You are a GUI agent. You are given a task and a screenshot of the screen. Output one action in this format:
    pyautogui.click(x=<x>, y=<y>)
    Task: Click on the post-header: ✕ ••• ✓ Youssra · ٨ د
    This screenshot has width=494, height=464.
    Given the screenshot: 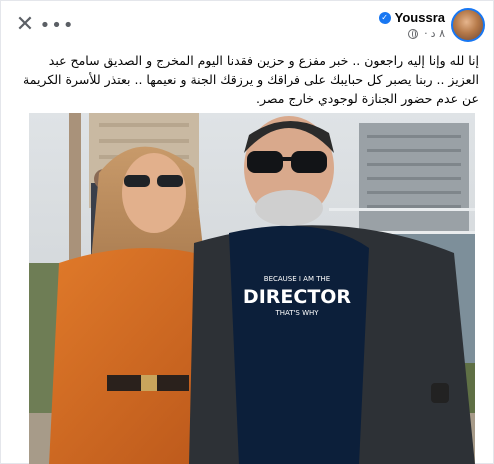 What is the action you would take?
    pyautogui.click(x=247, y=24)
    